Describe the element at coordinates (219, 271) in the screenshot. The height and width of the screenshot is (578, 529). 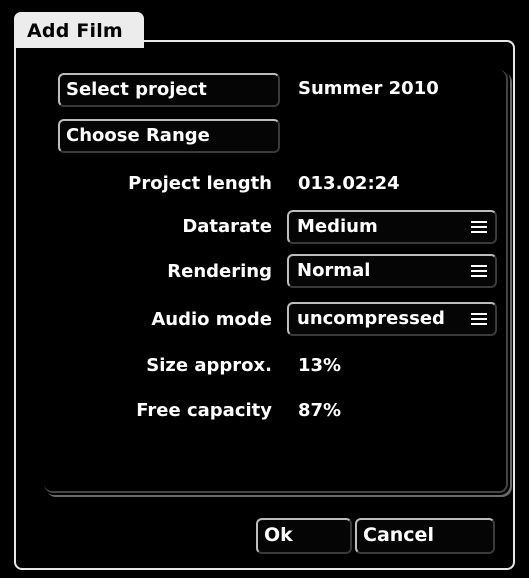
I see `rendering-label: Rendering` at that location.